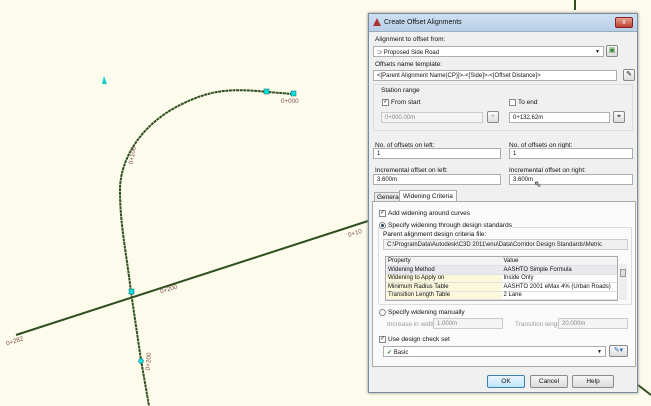 The height and width of the screenshot is (406, 651). Describe the element at coordinates (547, 170) in the screenshot. I see `inc-right-label: Incremental offset on right:` at that location.